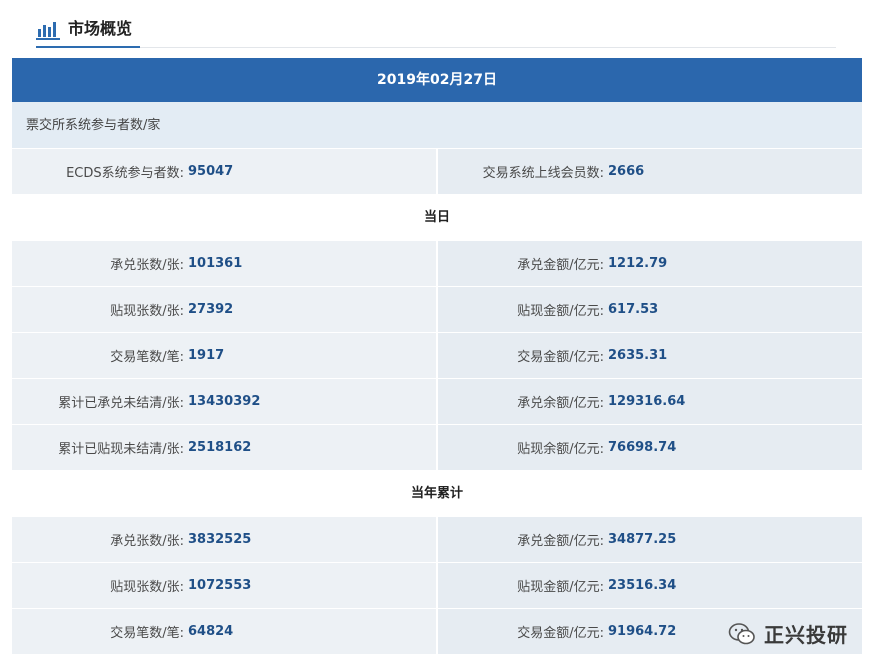  Describe the element at coordinates (100, 28) in the screenshot. I see `page-title: 市场概览` at that location.